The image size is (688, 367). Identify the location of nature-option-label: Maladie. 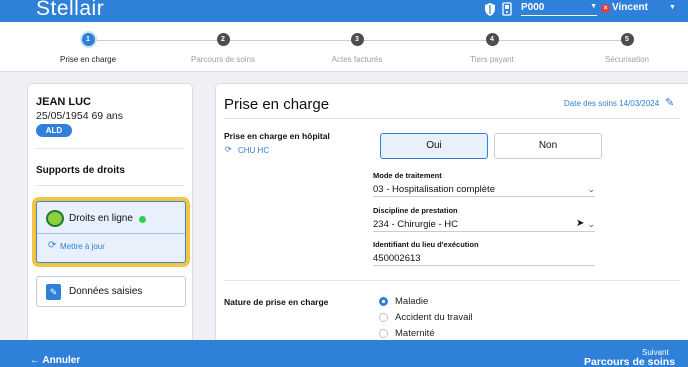
(411, 301).